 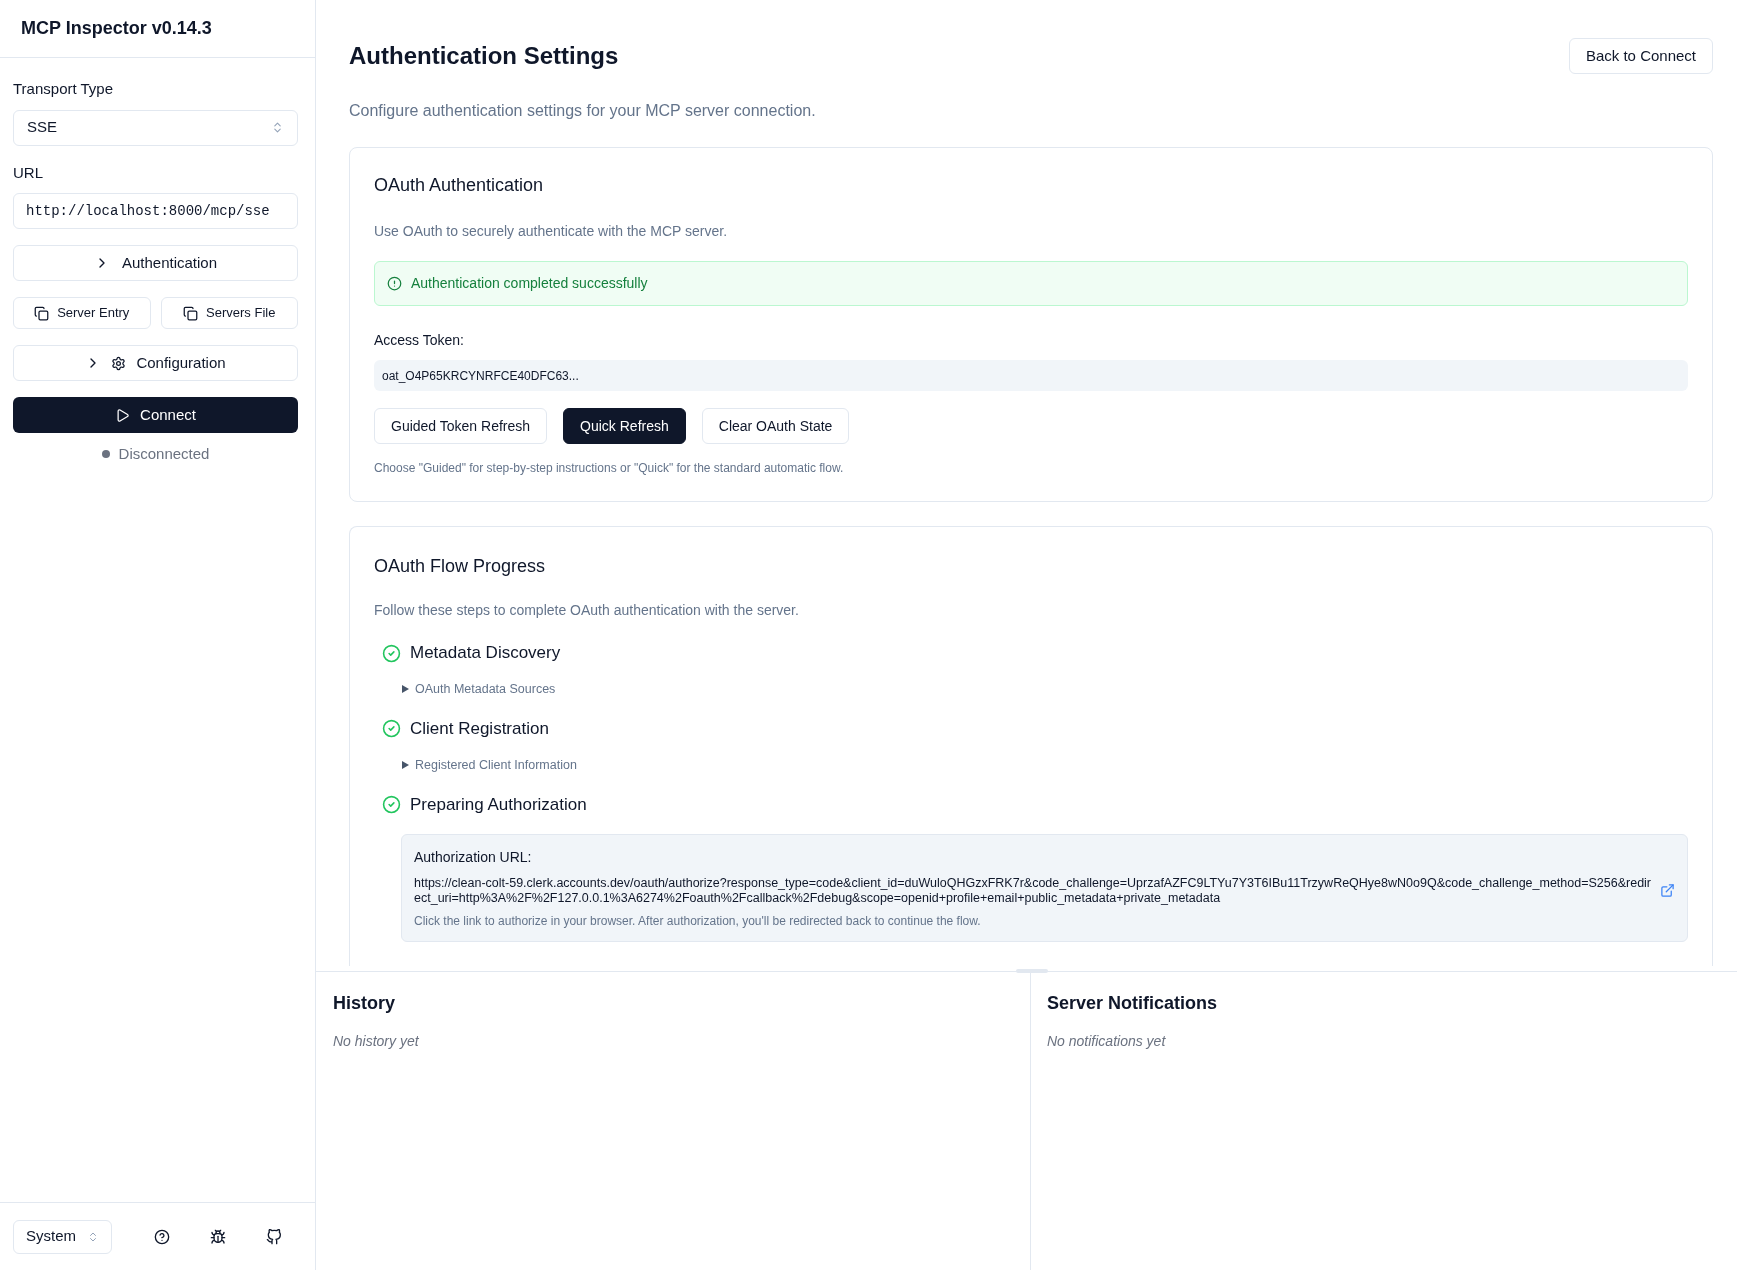 I want to click on empty-message: No history yet, so click(x=376, y=1041).